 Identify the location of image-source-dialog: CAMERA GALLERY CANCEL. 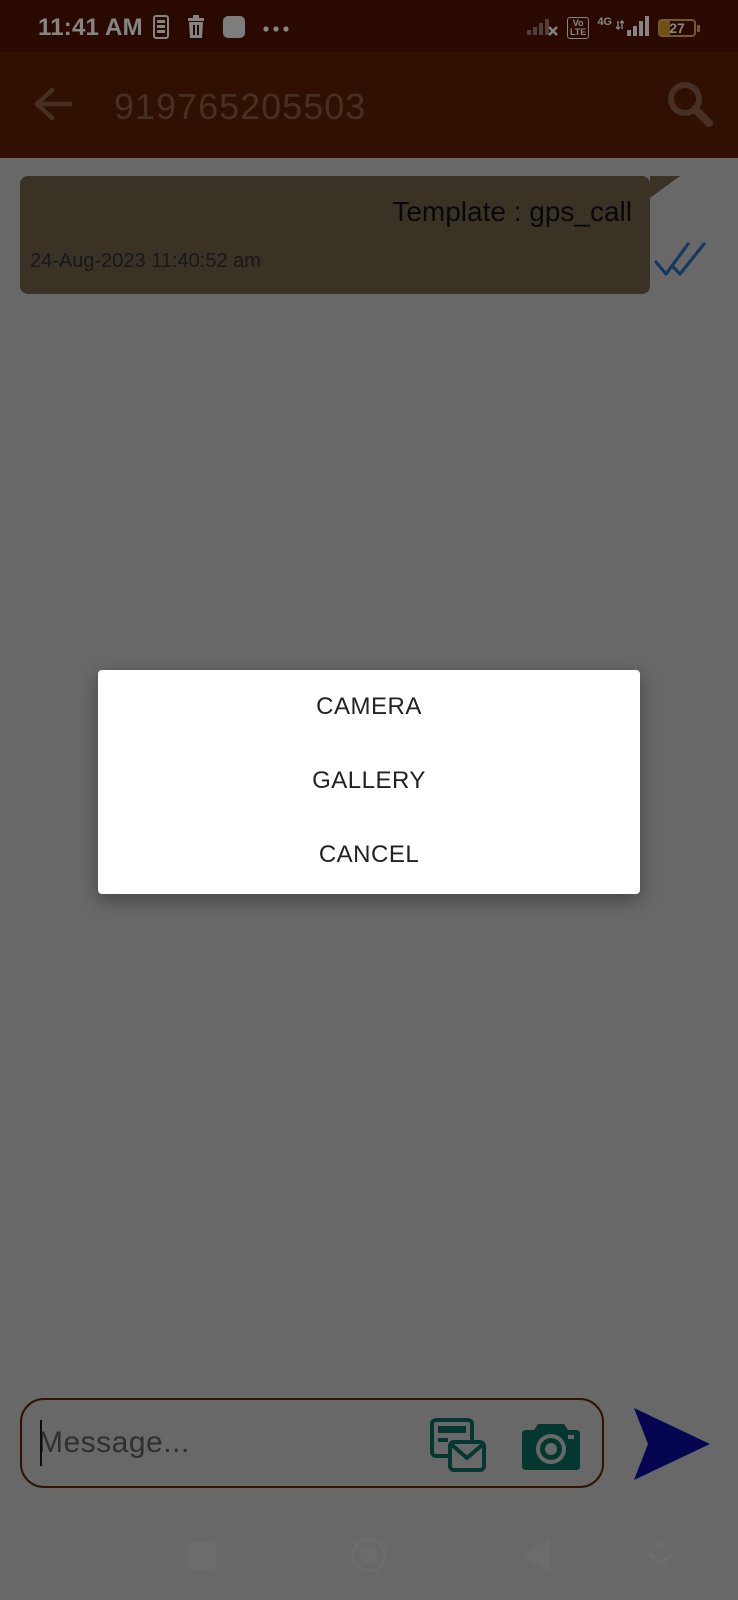
(369, 782).